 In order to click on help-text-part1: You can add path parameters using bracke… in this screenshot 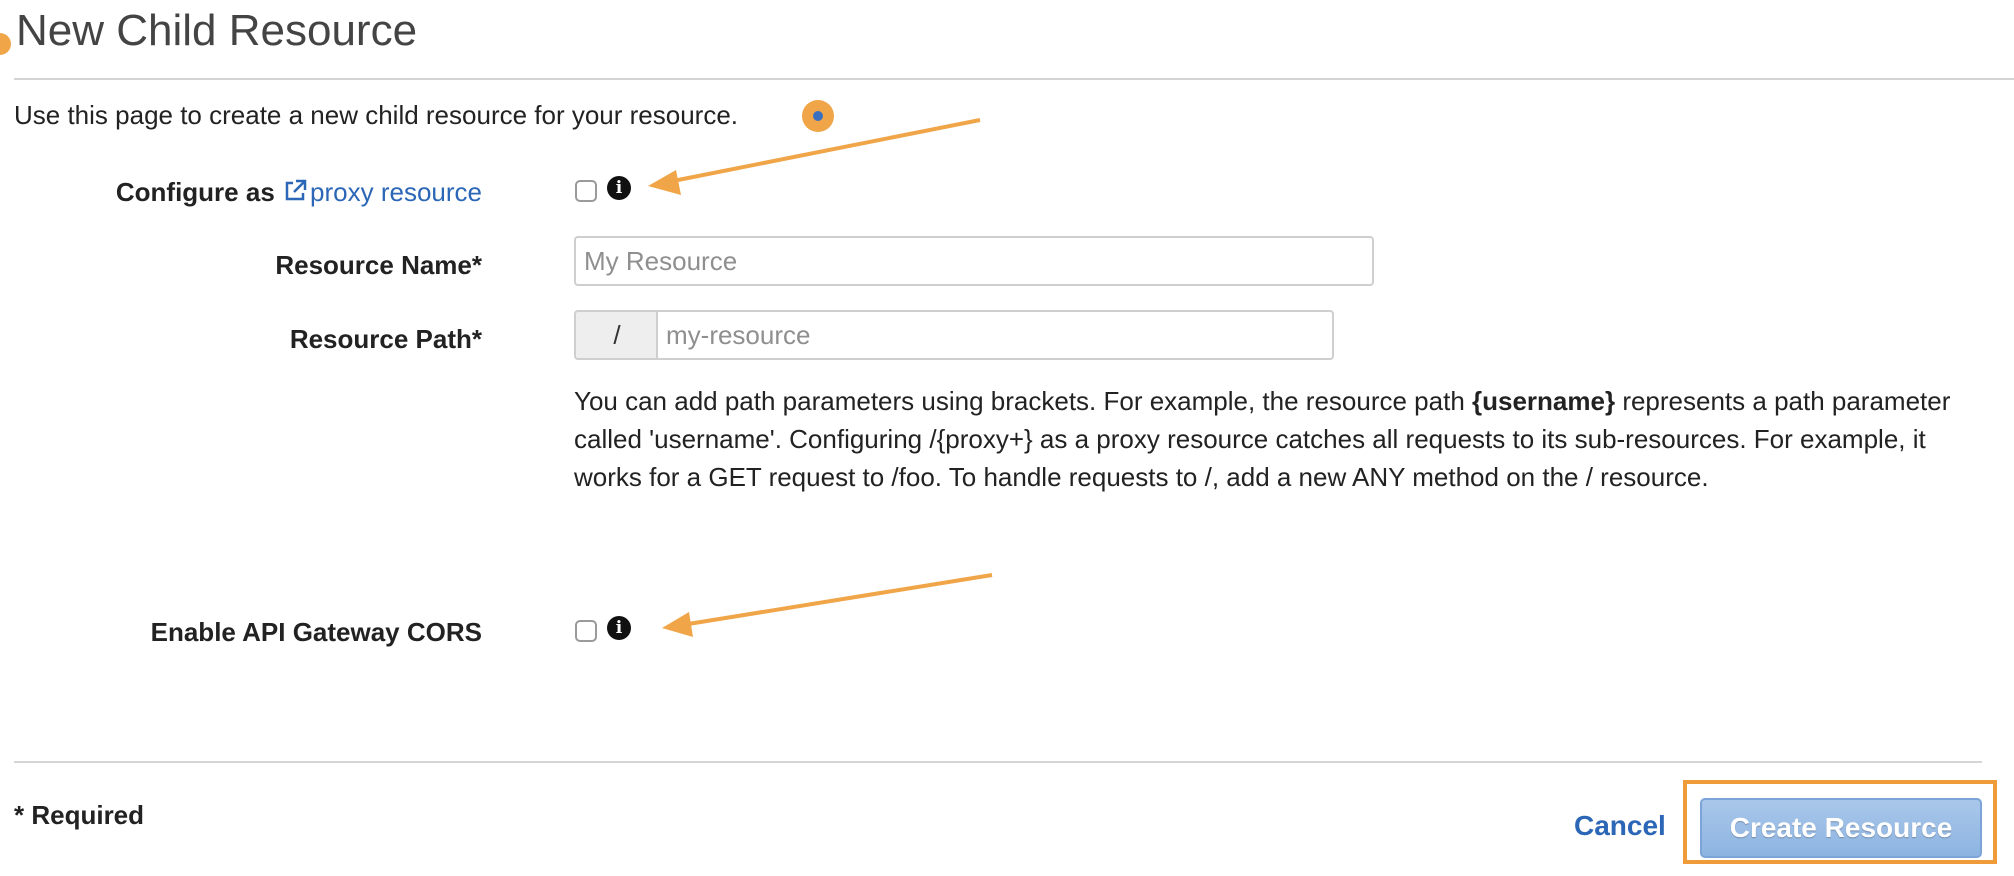, I will do `click(1023, 401)`.